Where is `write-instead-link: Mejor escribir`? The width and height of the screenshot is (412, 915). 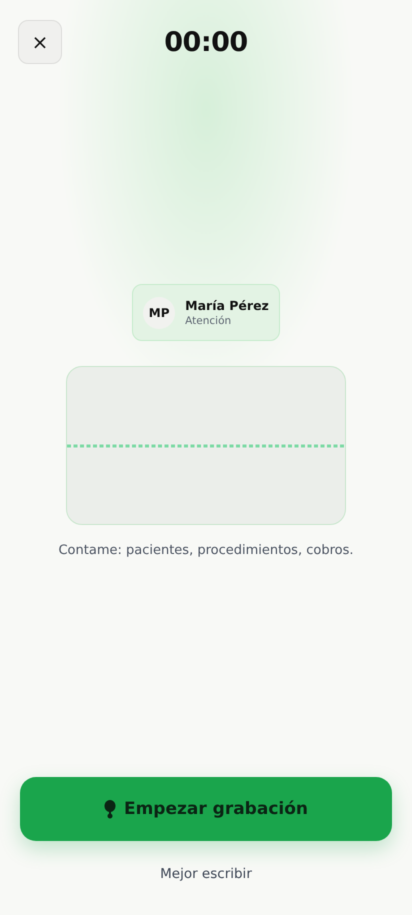
write-instead-link: Mejor escribir is located at coordinates (206, 874).